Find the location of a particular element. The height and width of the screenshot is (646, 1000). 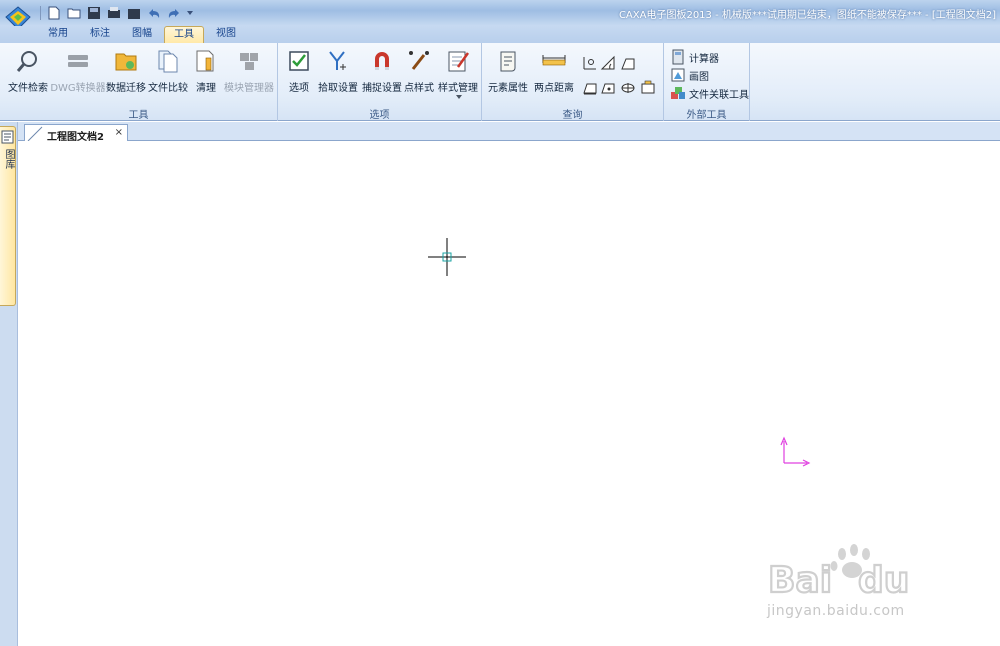

style-manager-button: 样式管理 is located at coordinates (458, 76).